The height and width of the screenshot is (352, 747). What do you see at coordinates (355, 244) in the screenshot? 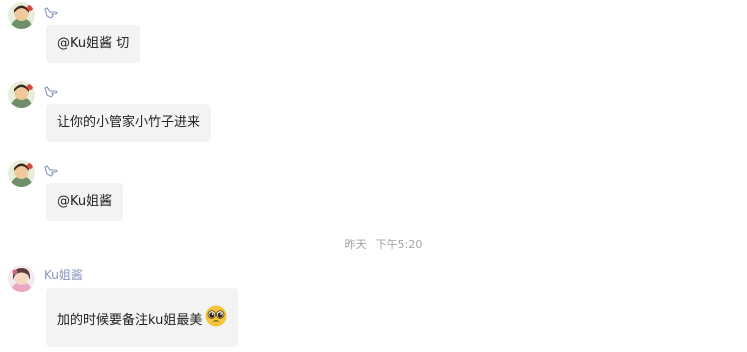
I see `divider-day: 昨天` at bounding box center [355, 244].